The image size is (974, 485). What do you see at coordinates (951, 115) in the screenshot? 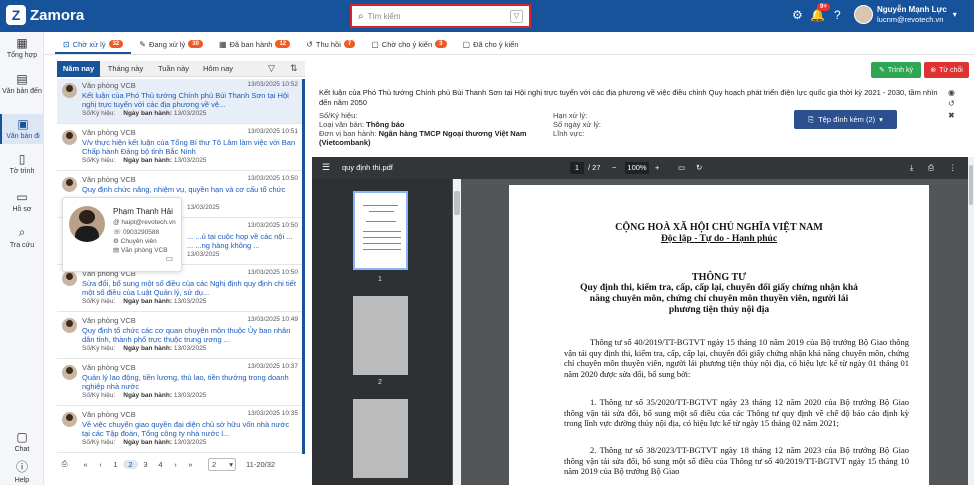
I see `delete-icon: ✖` at bounding box center [951, 115].